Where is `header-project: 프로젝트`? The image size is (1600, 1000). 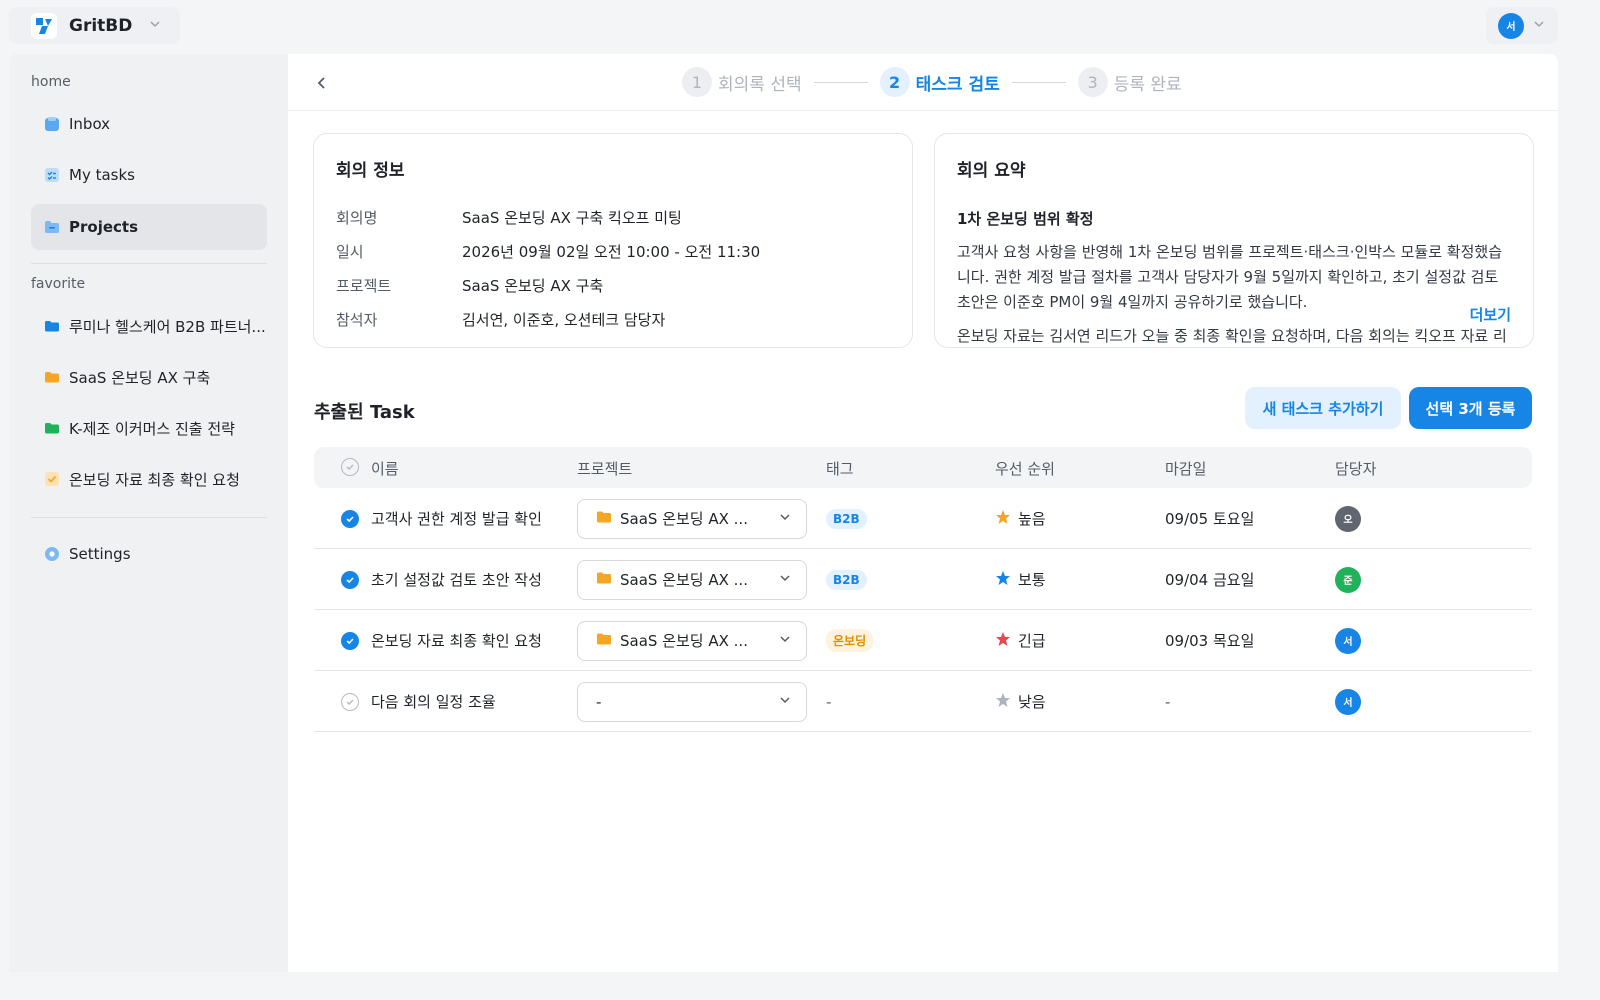
header-project: 프로젝트 is located at coordinates (605, 469).